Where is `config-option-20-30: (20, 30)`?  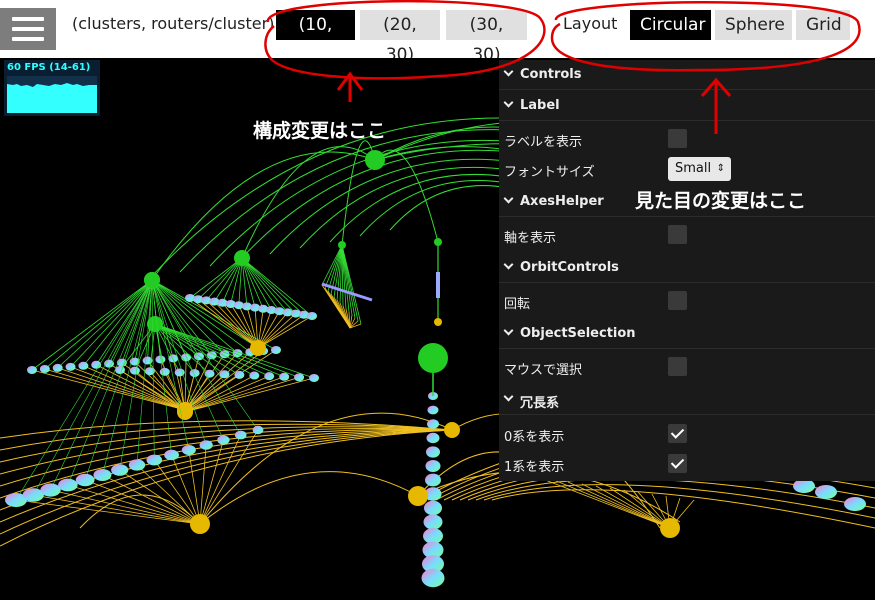
config-option-20-30: (20, 30) is located at coordinates (400, 37).